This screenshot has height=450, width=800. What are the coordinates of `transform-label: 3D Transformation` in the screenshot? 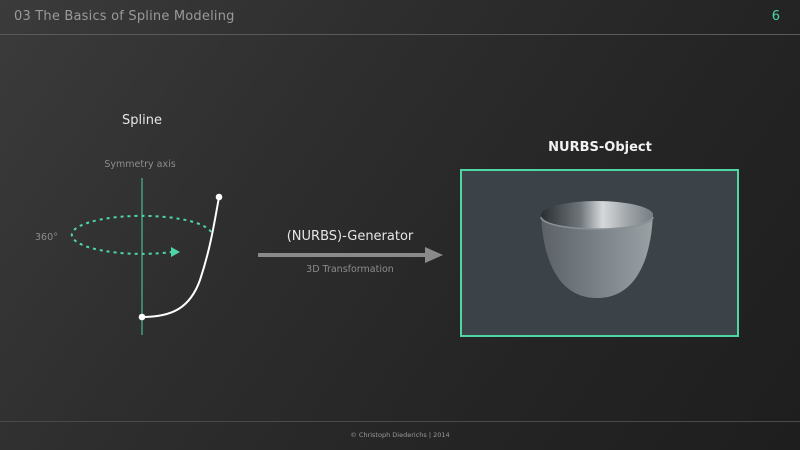 It's located at (350, 269).